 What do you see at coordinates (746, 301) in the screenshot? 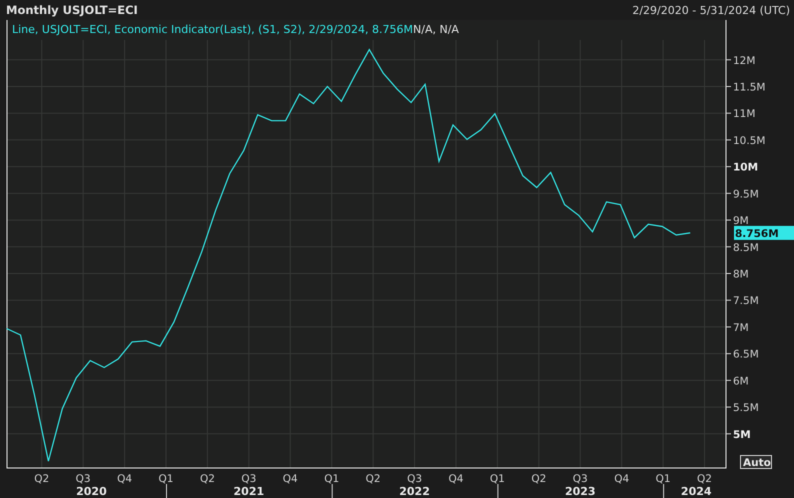
I see `axis-label: 7.5M` at bounding box center [746, 301].